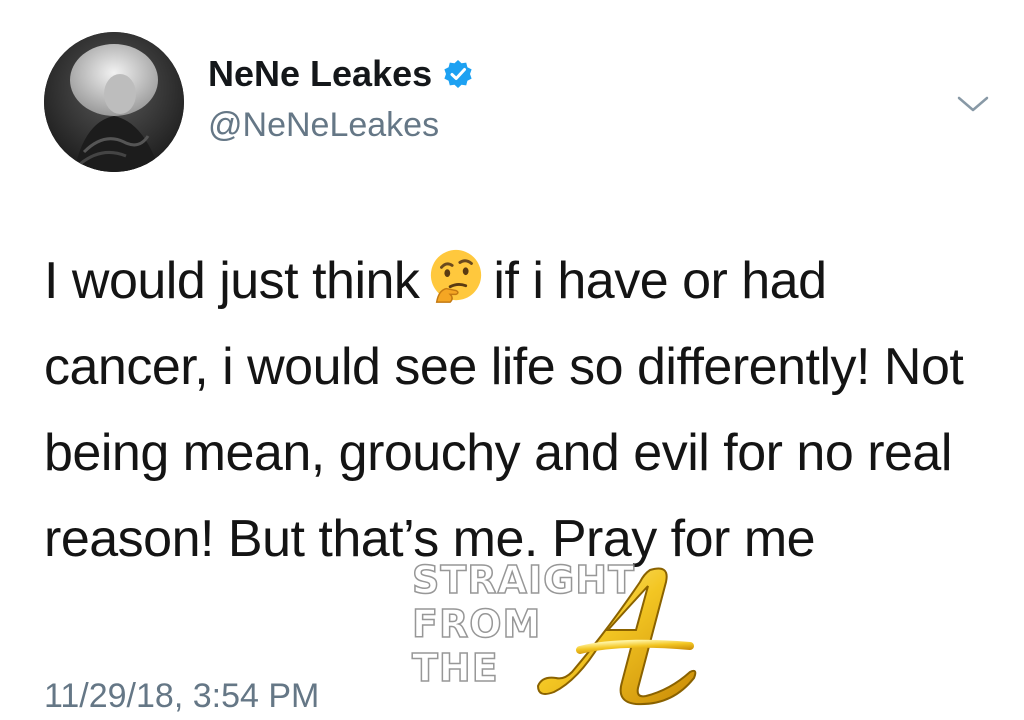 This screenshot has height=720, width=1024. Describe the element at coordinates (455, 668) in the screenshot. I see `watermark-line-3: THE` at that location.